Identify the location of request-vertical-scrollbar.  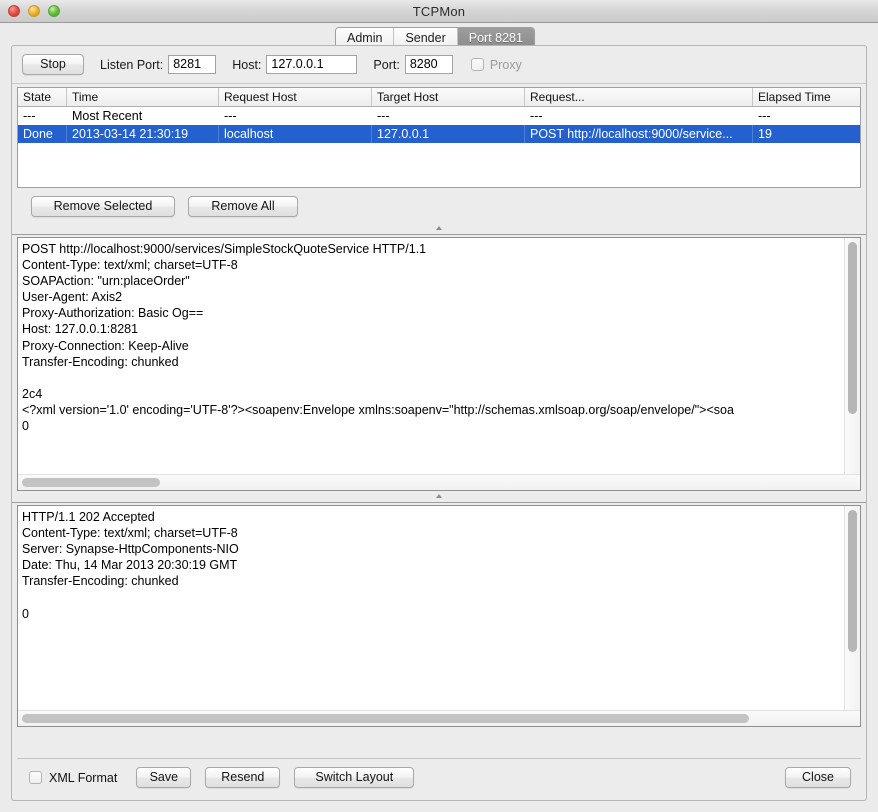
(852, 356).